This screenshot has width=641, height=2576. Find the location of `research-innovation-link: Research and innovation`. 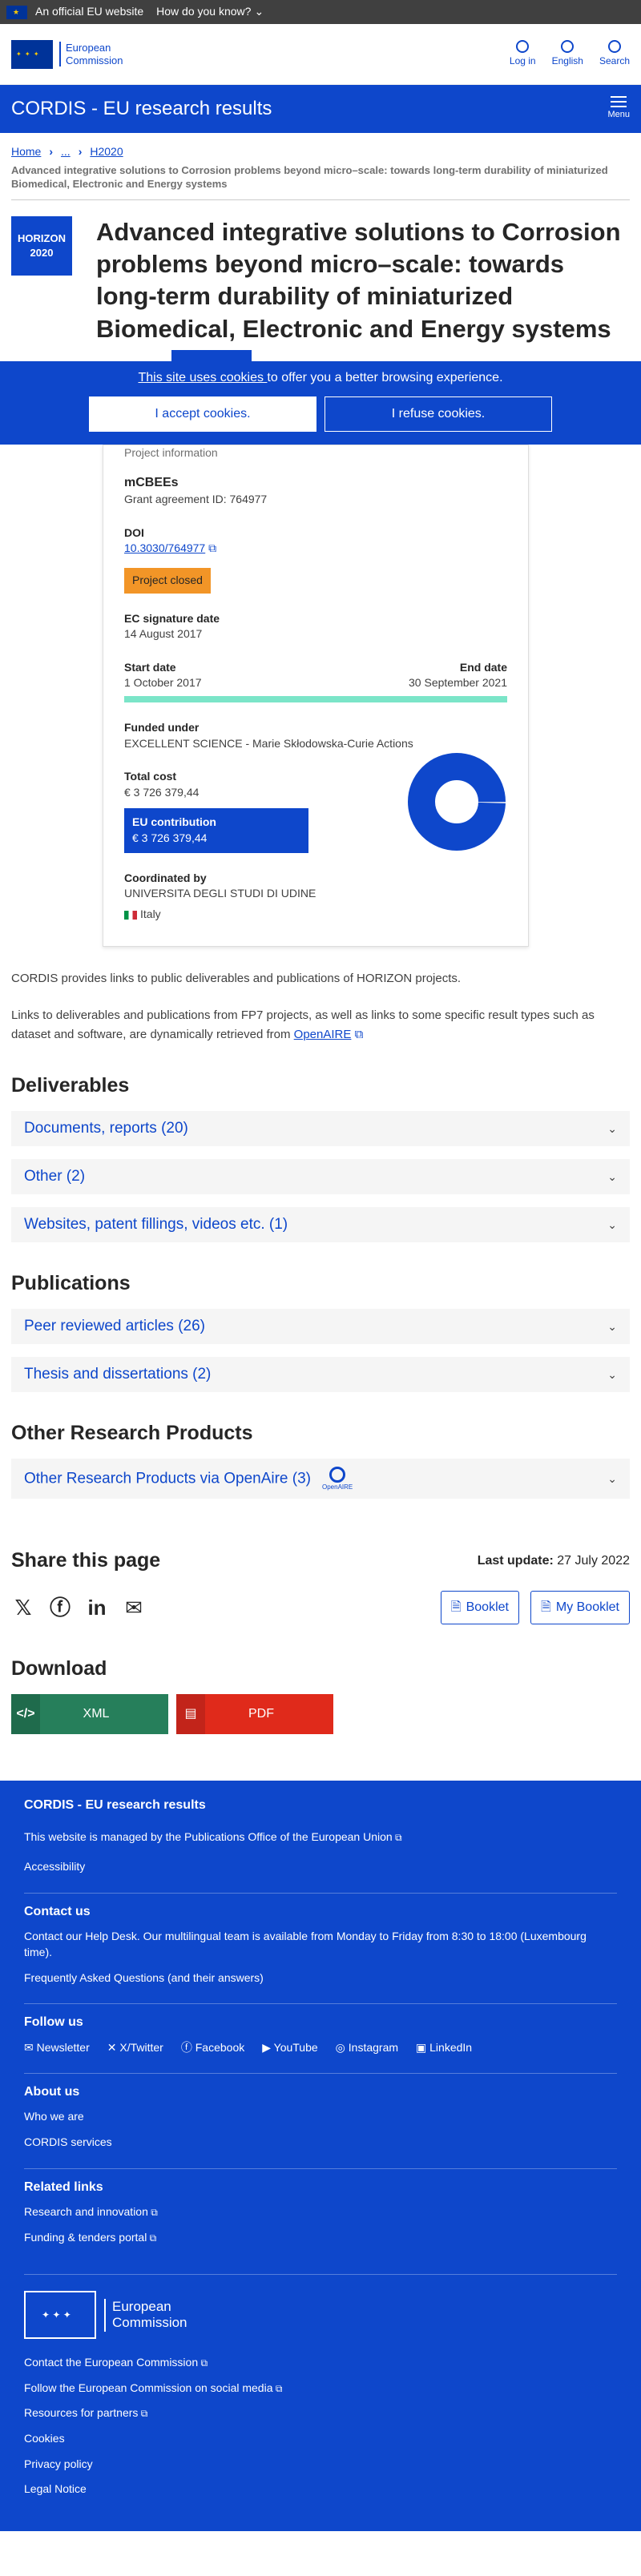

research-innovation-link: Research and innovation is located at coordinates (91, 2211).